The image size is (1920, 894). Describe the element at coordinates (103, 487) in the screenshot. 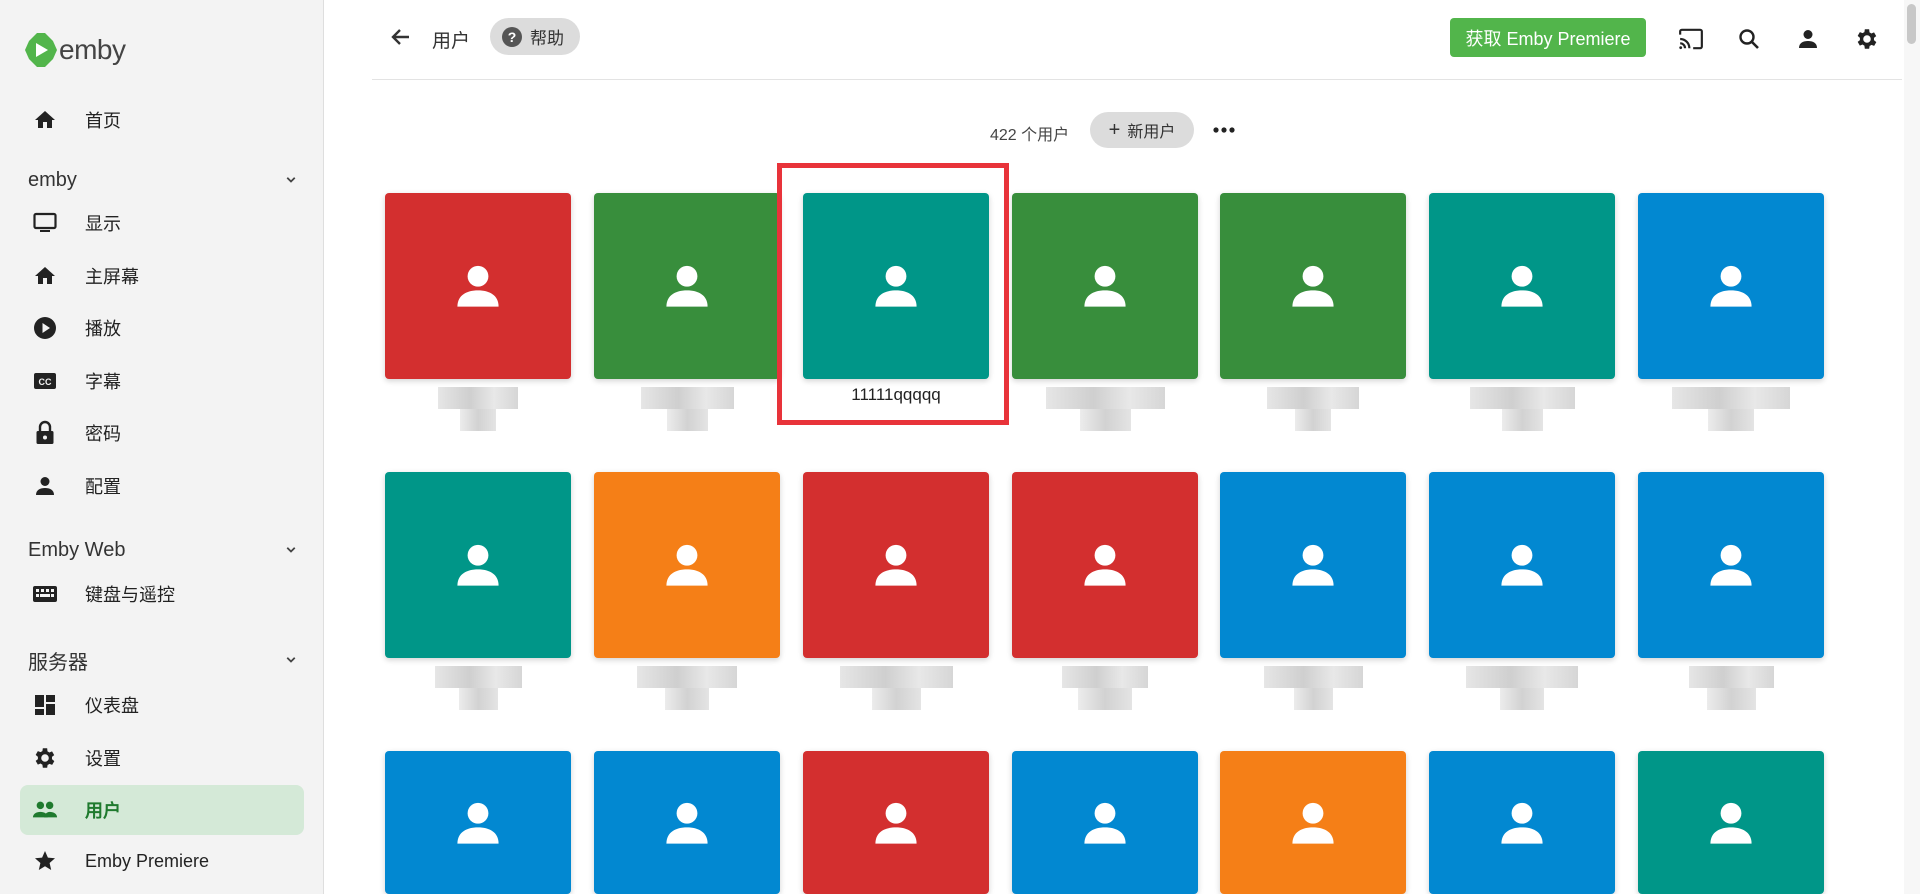

I see `sidebar-item-label: 配置` at that location.